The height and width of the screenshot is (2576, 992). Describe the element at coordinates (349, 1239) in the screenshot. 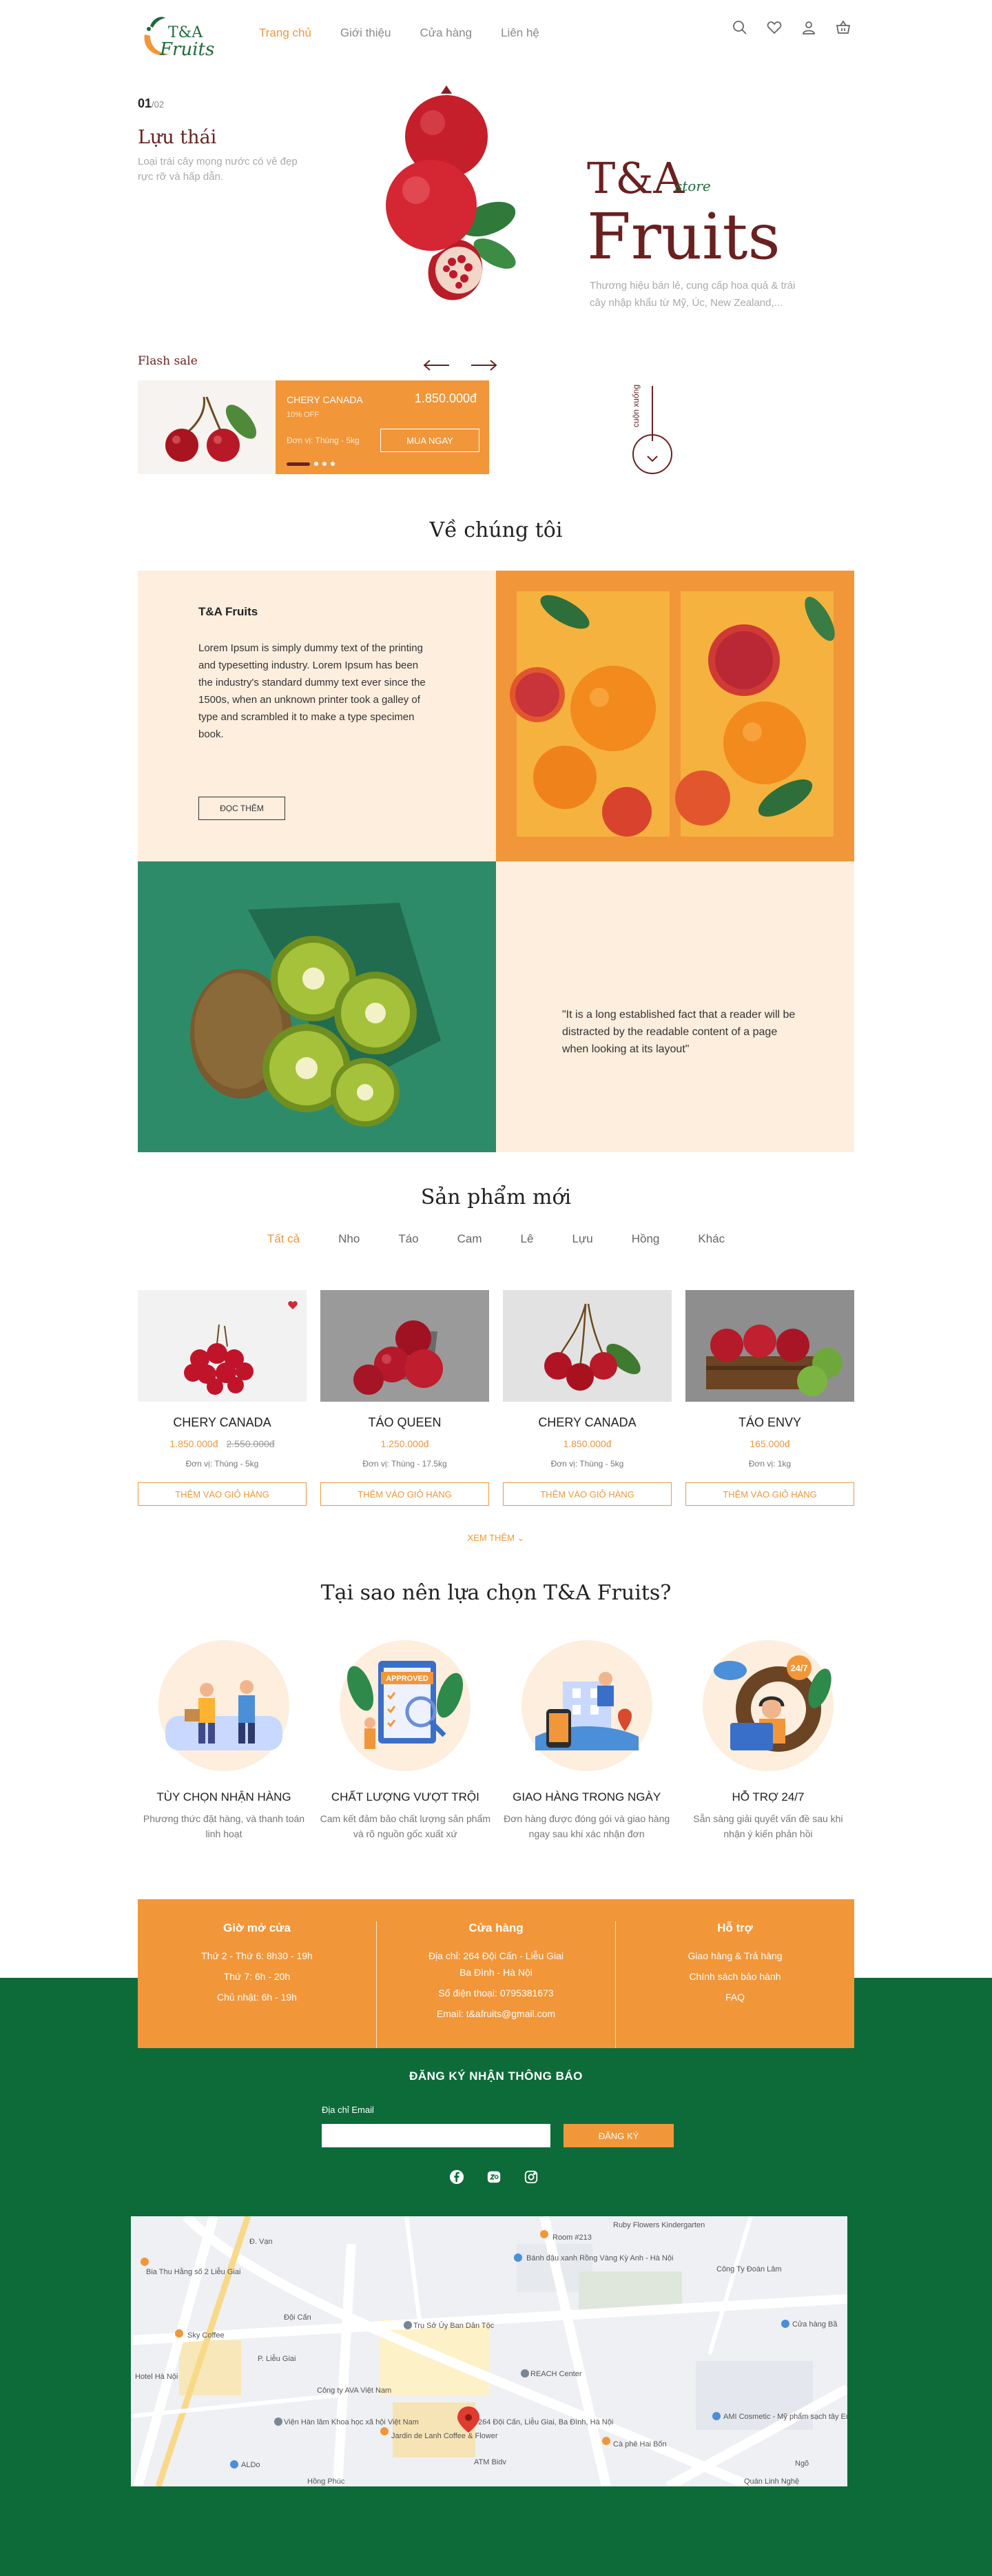

I see `tab-grape: Nho` at that location.